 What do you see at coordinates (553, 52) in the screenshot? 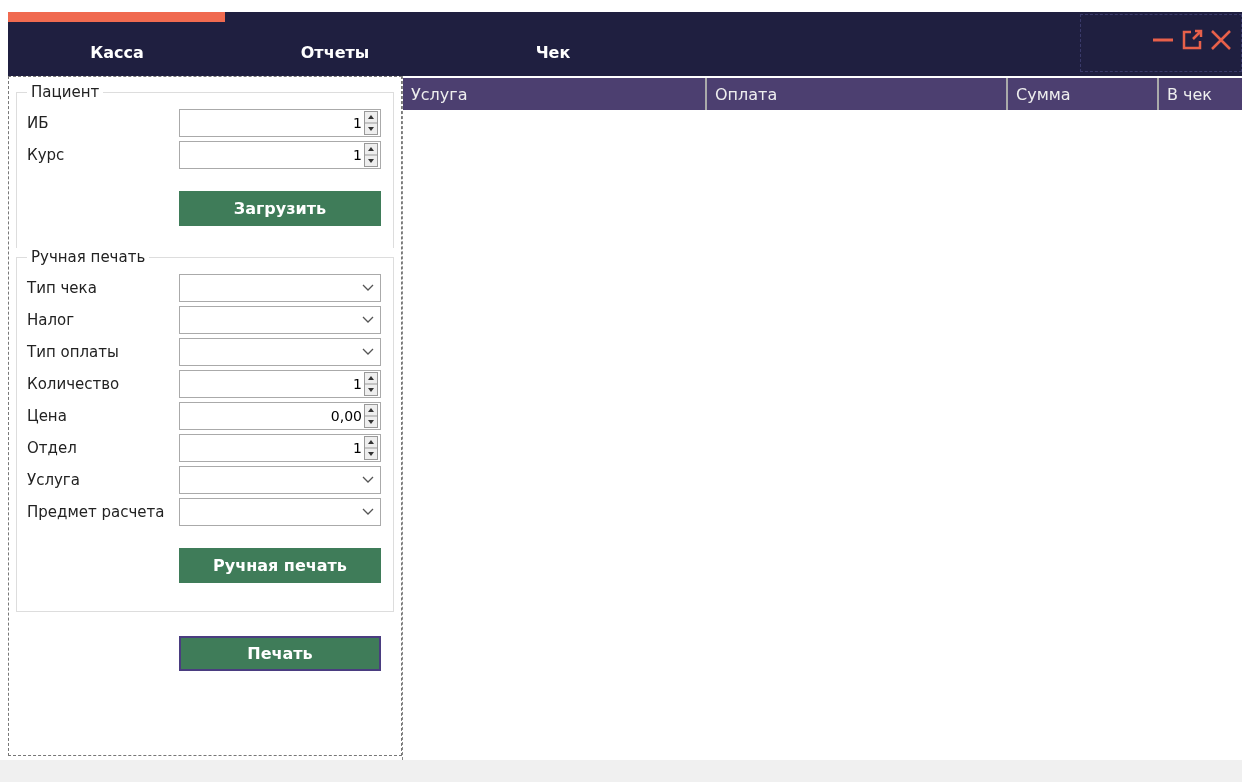
I see `menu-tab: Чек` at bounding box center [553, 52].